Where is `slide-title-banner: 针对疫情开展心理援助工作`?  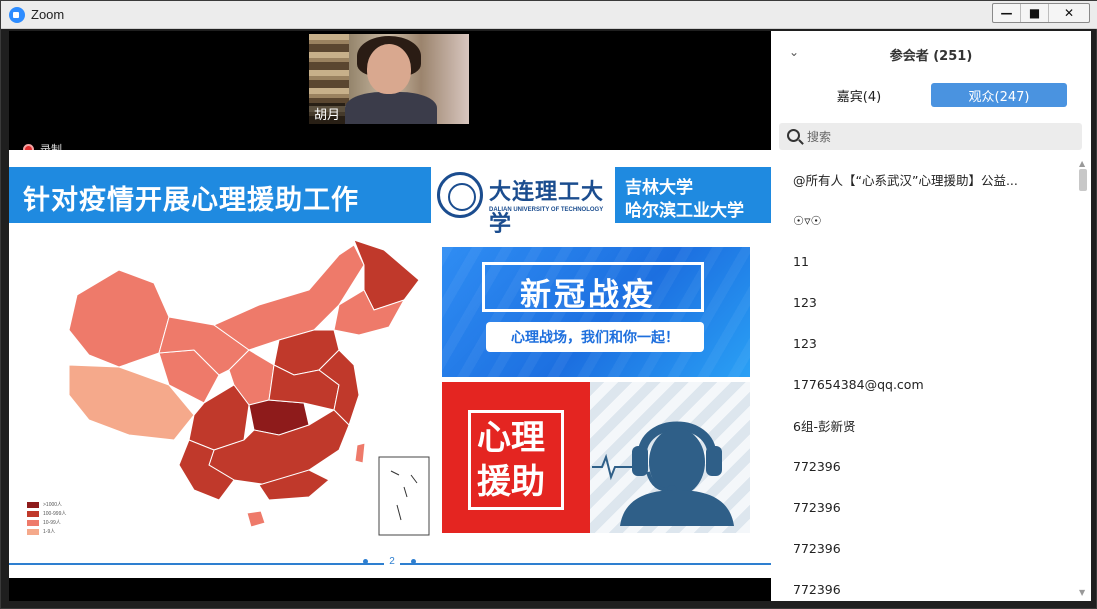
slide-title-banner: 针对疫情开展心理援助工作 is located at coordinates (220, 195).